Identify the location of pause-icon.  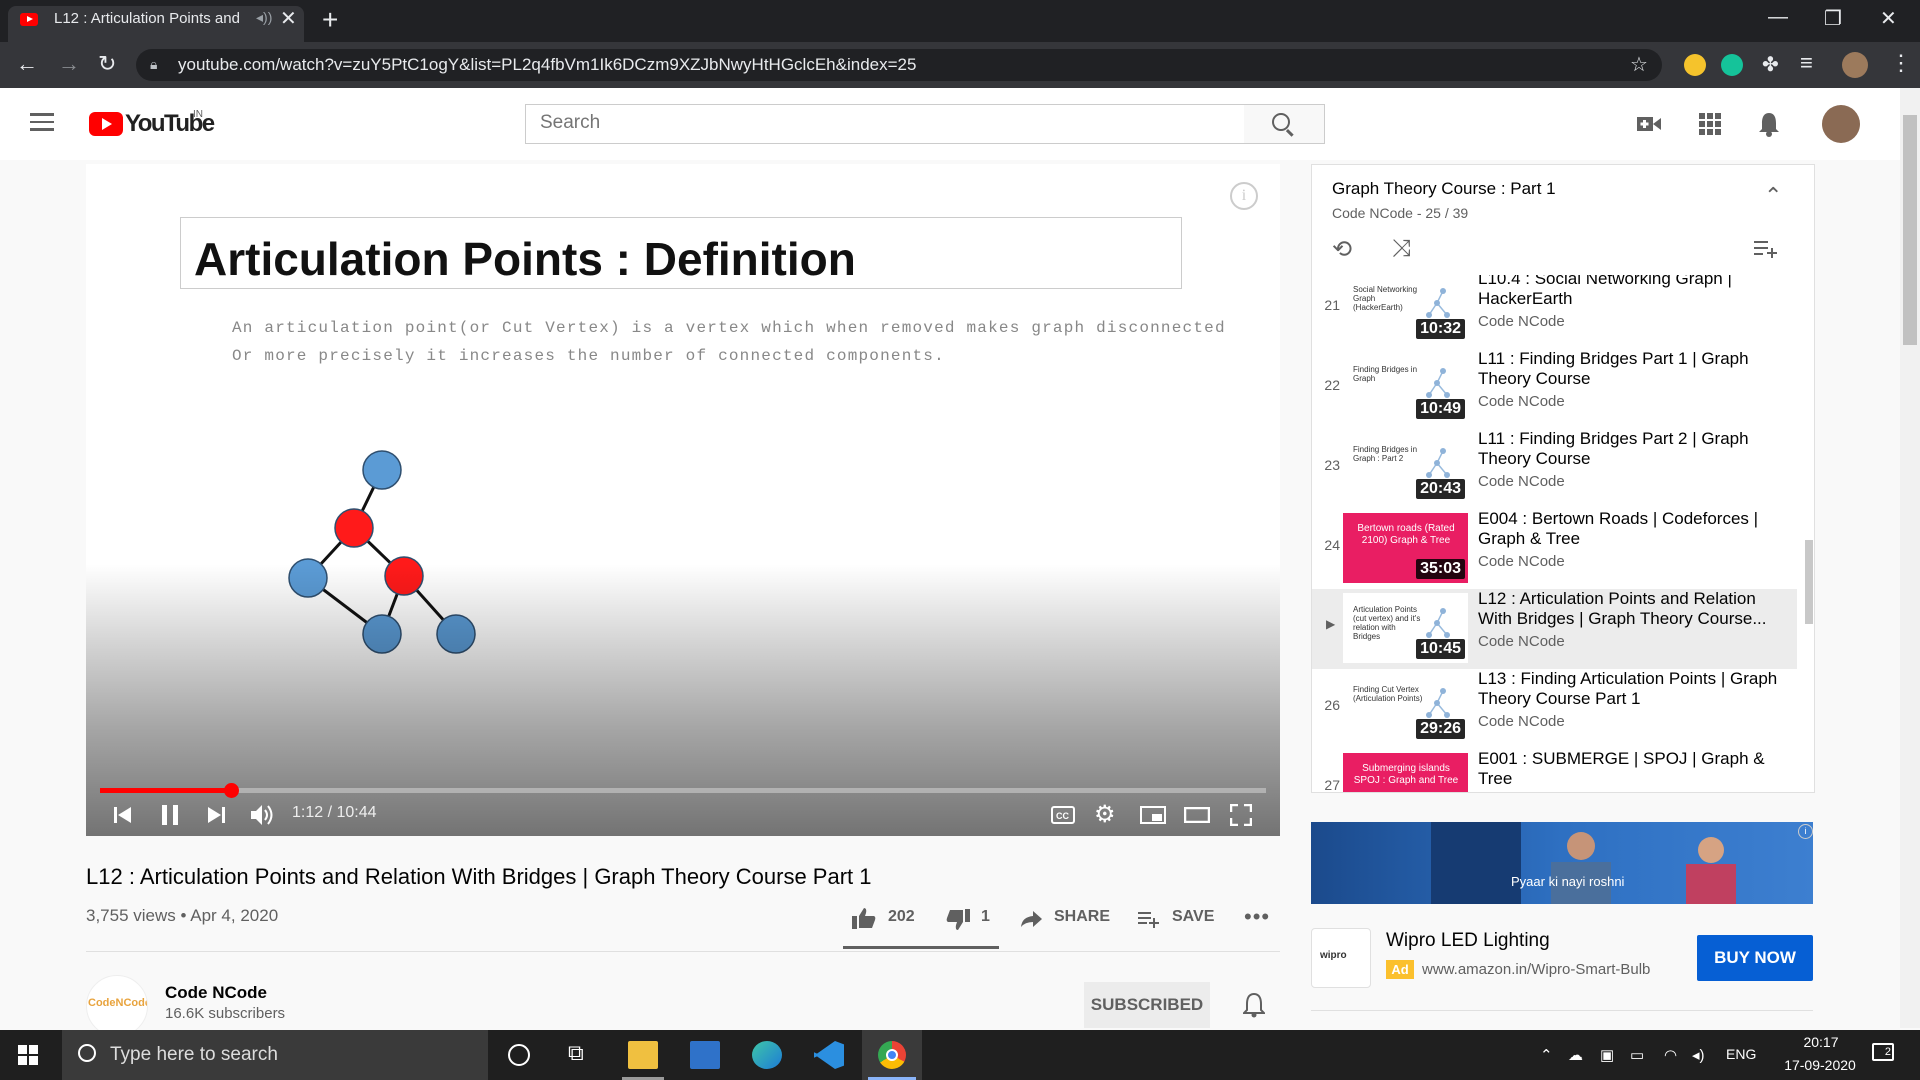
(170, 815).